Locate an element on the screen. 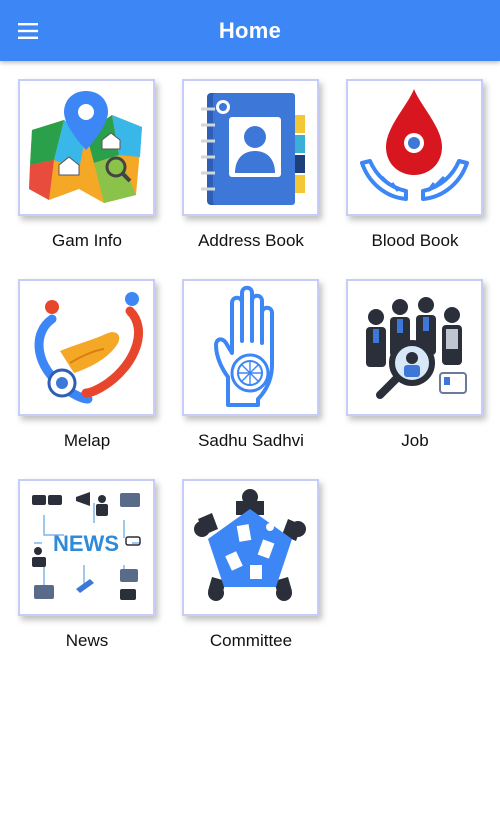  tile-blood-book: Blood Book is located at coordinates (408, 179).